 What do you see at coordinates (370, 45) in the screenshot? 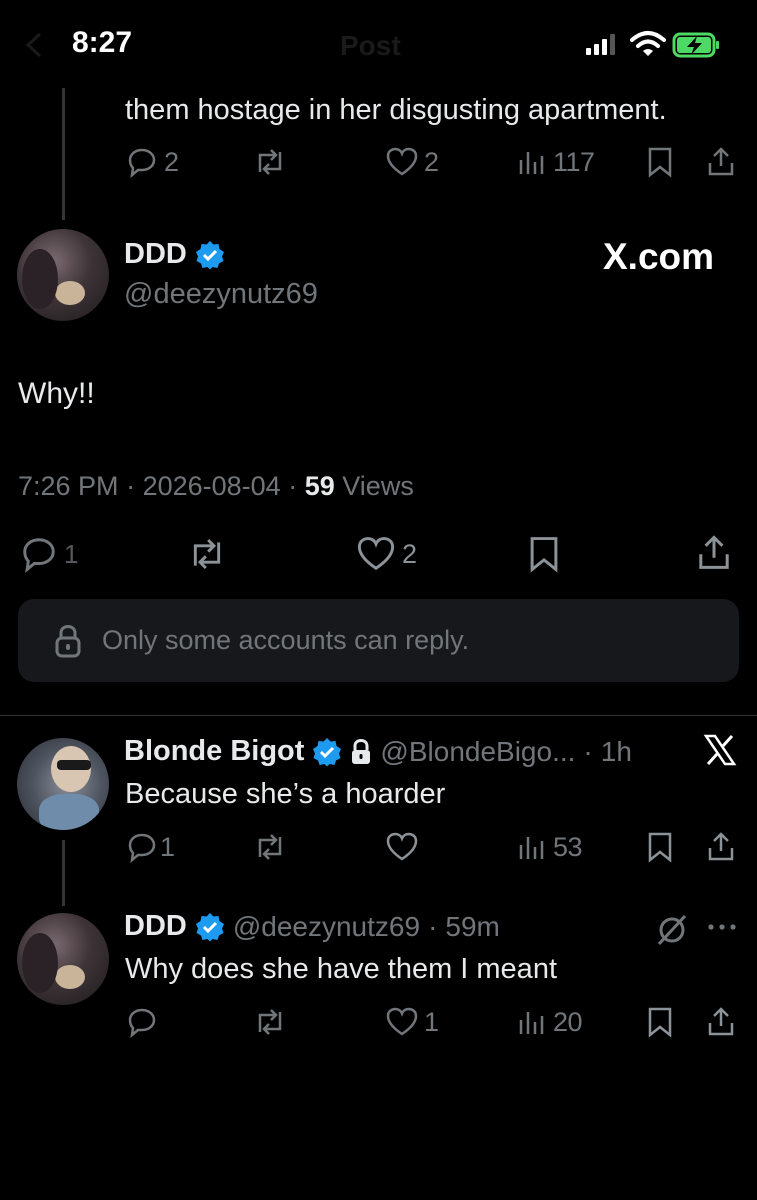
I see `header-title: Post` at bounding box center [370, 45].